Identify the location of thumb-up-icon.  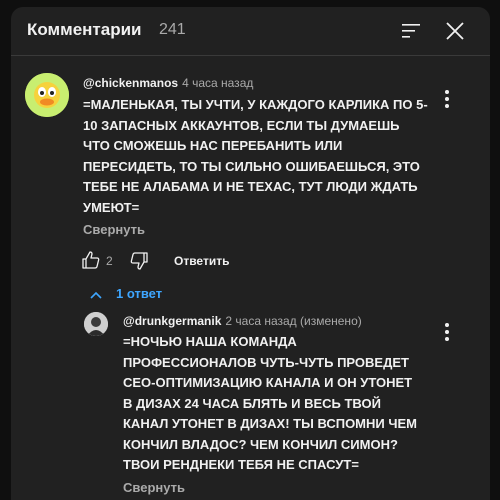
(91, 260).